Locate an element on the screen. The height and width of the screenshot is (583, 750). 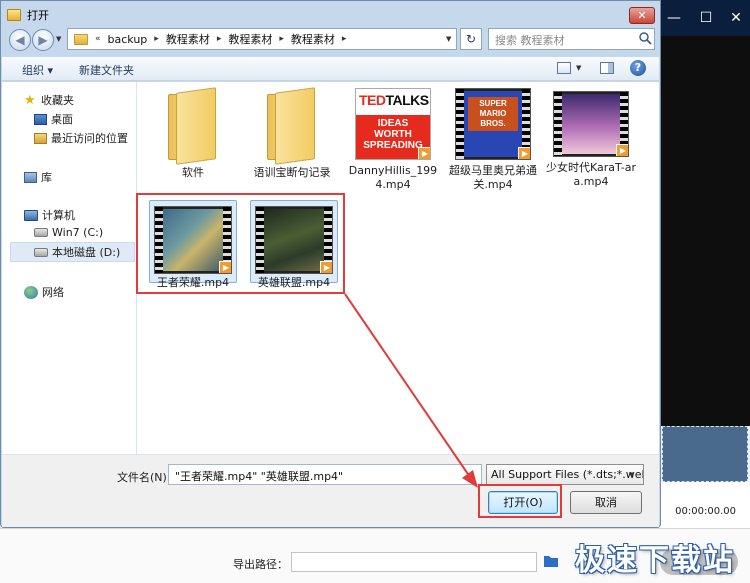
preview-panel is located at coordinates (705, 231).